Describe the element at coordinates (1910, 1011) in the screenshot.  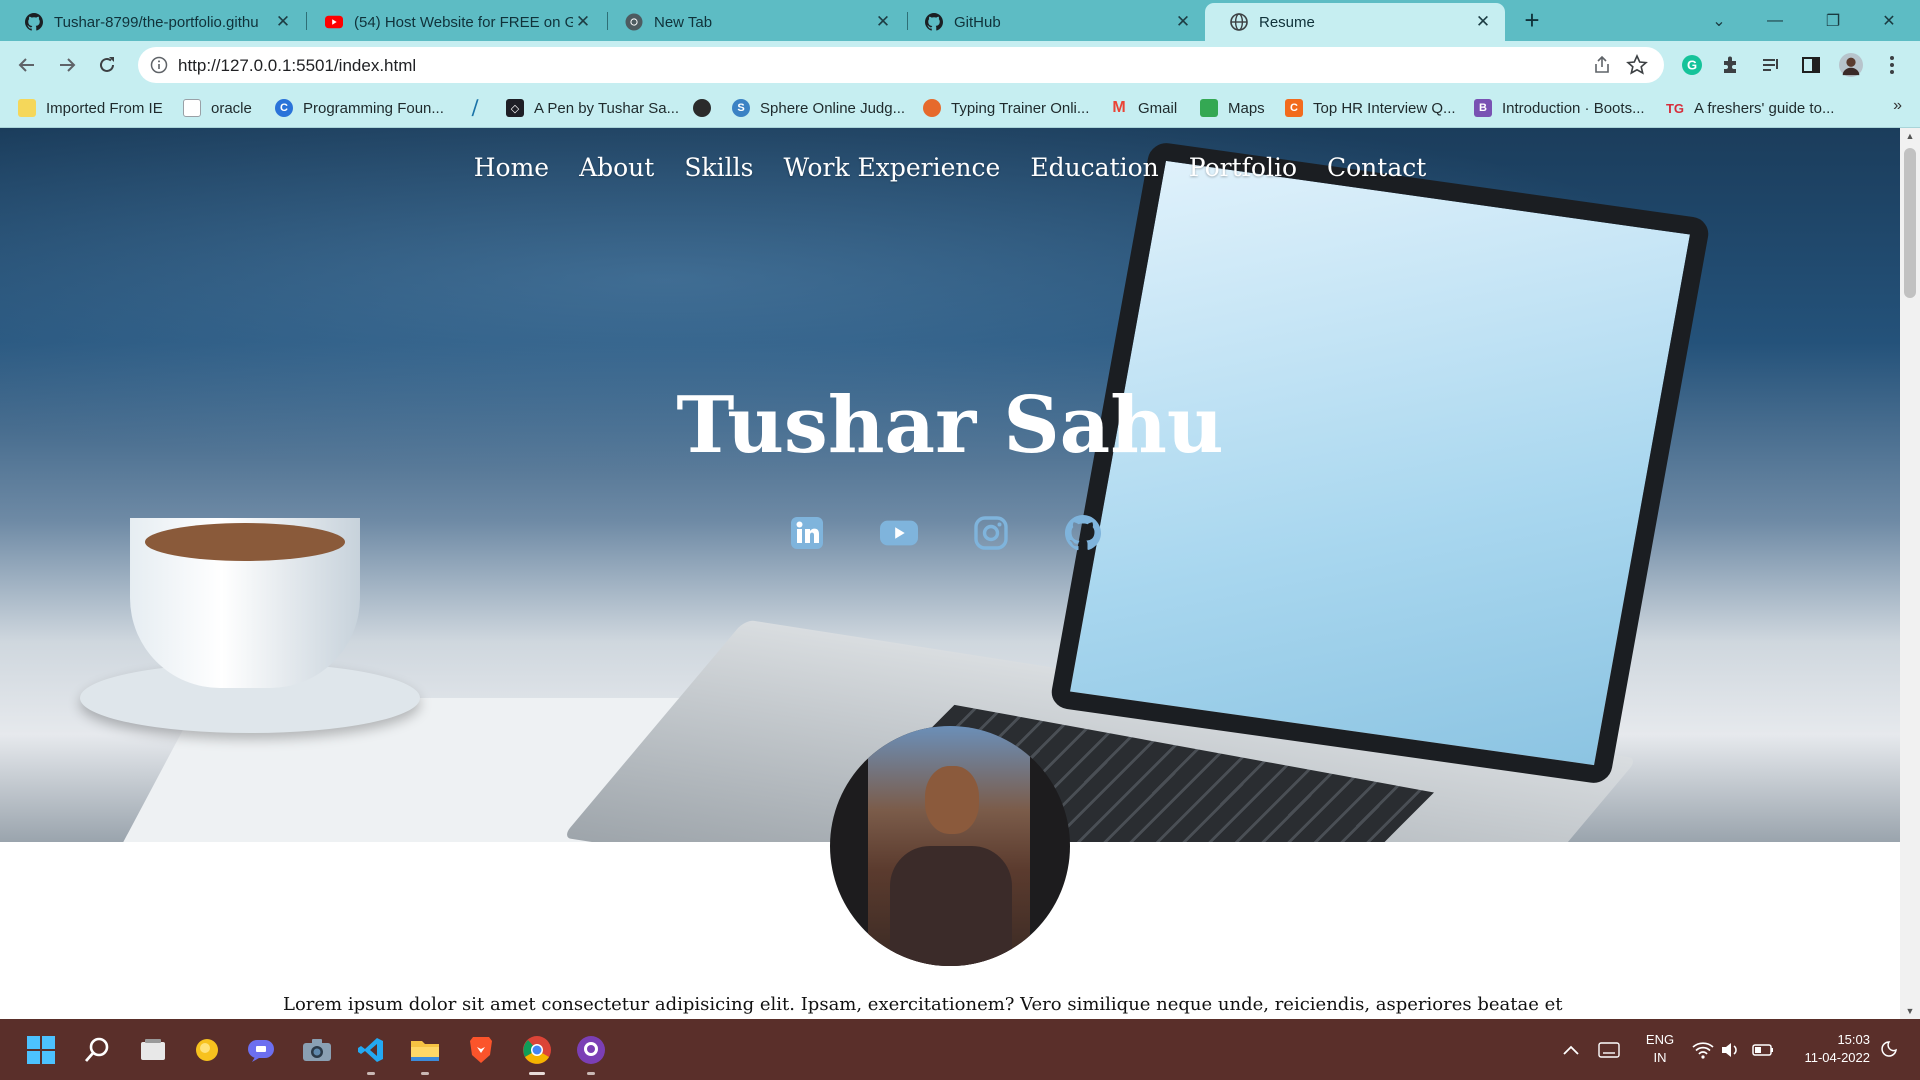
I see `scroll-down-arrow-icon: ▼` at that location.